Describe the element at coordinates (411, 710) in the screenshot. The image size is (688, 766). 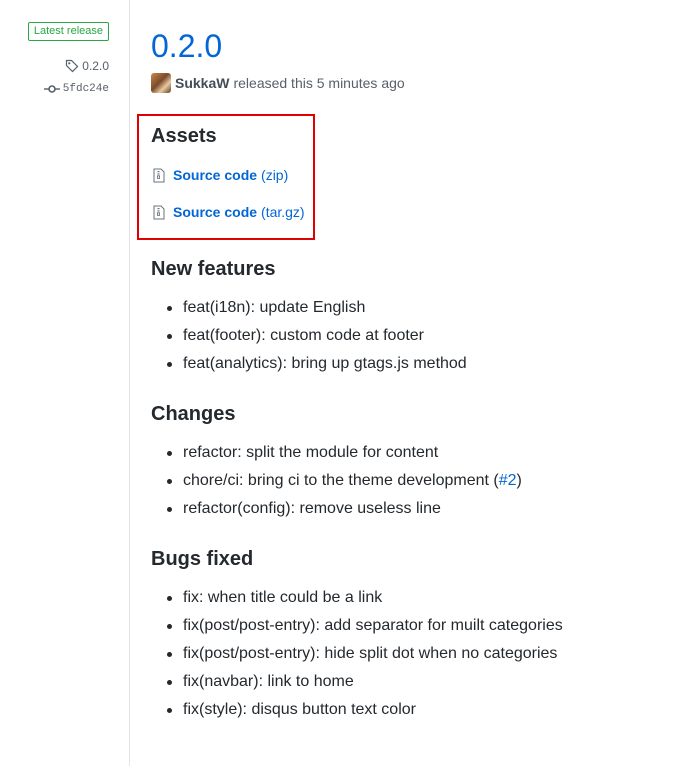
I see `list-item: fix(style): disqus button text color` at that location.